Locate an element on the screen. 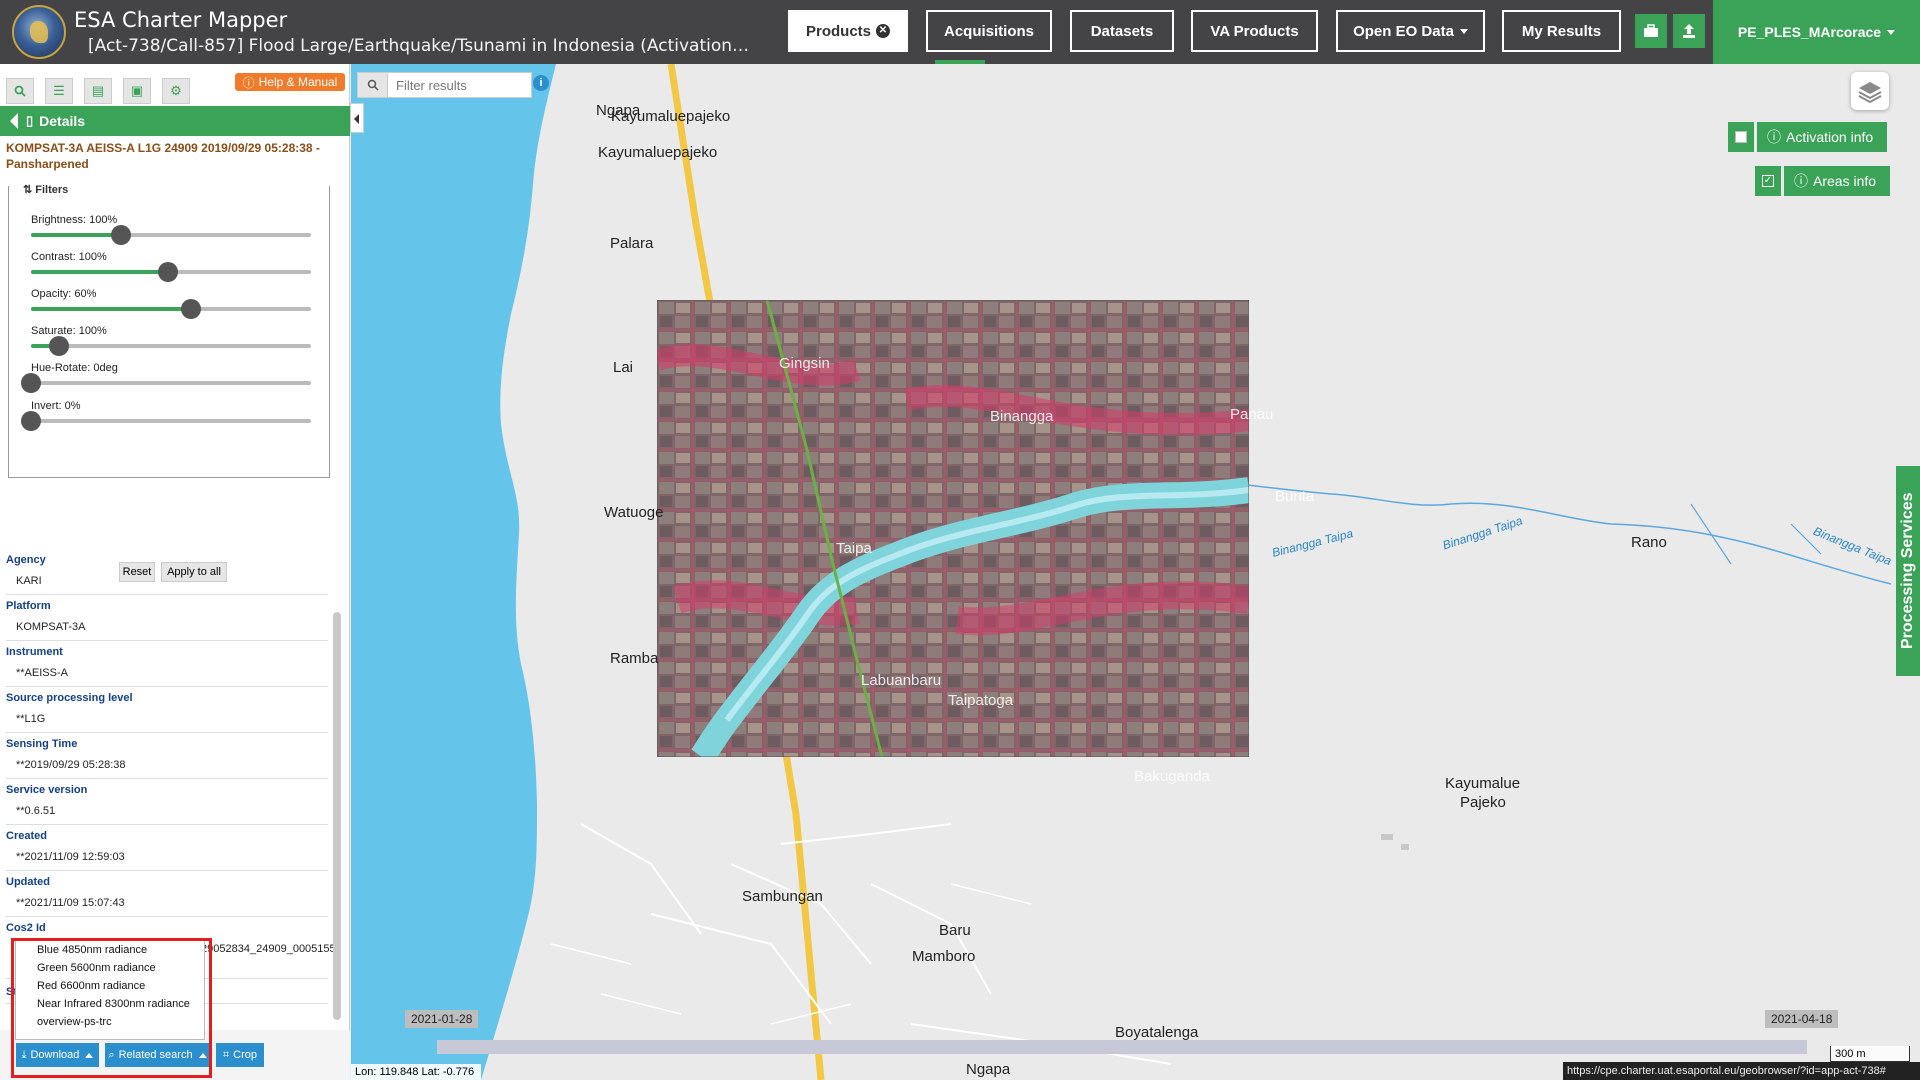  nav-products: Products ✕ is located at coordinates (848, 31).